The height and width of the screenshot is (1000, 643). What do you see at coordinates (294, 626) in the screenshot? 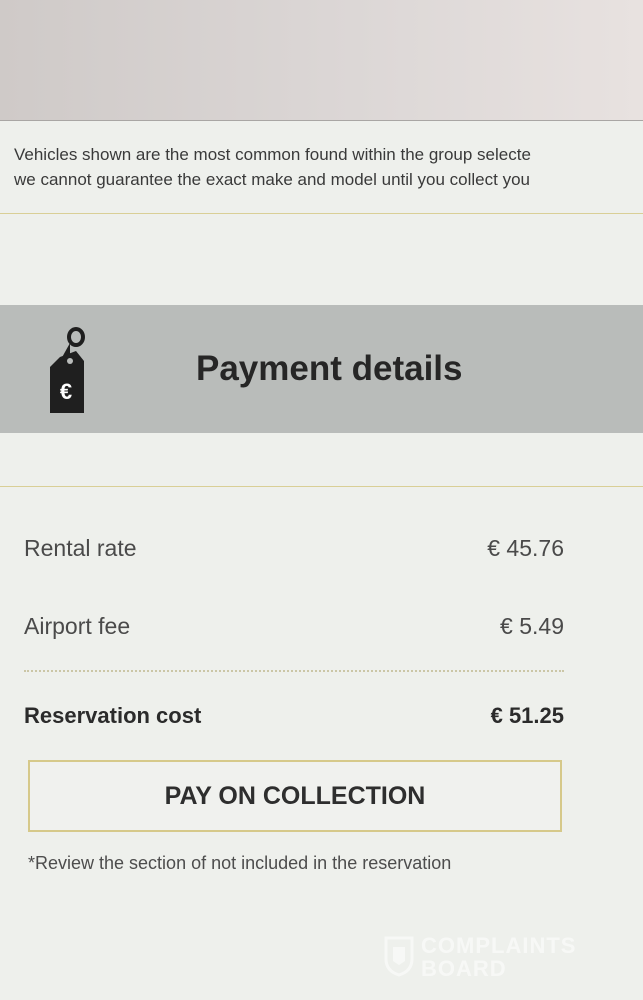
I see `airport-fee-row: Airport fee € 5.49` at bounding box center [294, 626].